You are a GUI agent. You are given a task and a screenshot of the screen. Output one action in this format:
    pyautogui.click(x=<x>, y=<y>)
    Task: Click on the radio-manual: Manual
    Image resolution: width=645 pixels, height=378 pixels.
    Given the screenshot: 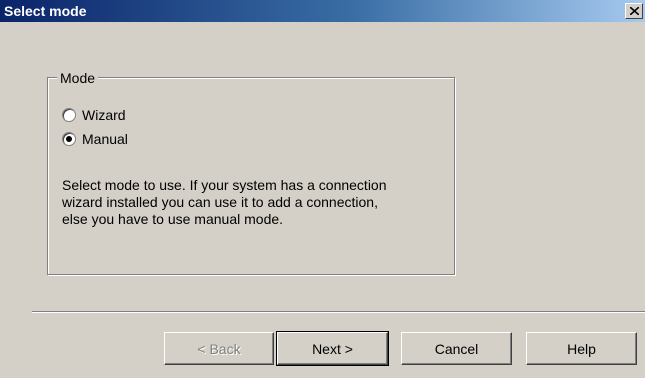 What is the action you would take?
    pyautogui.click(x=95, y=139)
    